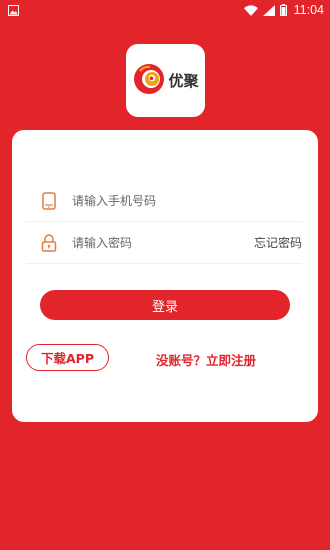 This screenshot has width=330, height=550. What do you see at coordinates (183, 81) in the screenshot?
I see `logo-text: 优聚` at bounding box center [183, 81].